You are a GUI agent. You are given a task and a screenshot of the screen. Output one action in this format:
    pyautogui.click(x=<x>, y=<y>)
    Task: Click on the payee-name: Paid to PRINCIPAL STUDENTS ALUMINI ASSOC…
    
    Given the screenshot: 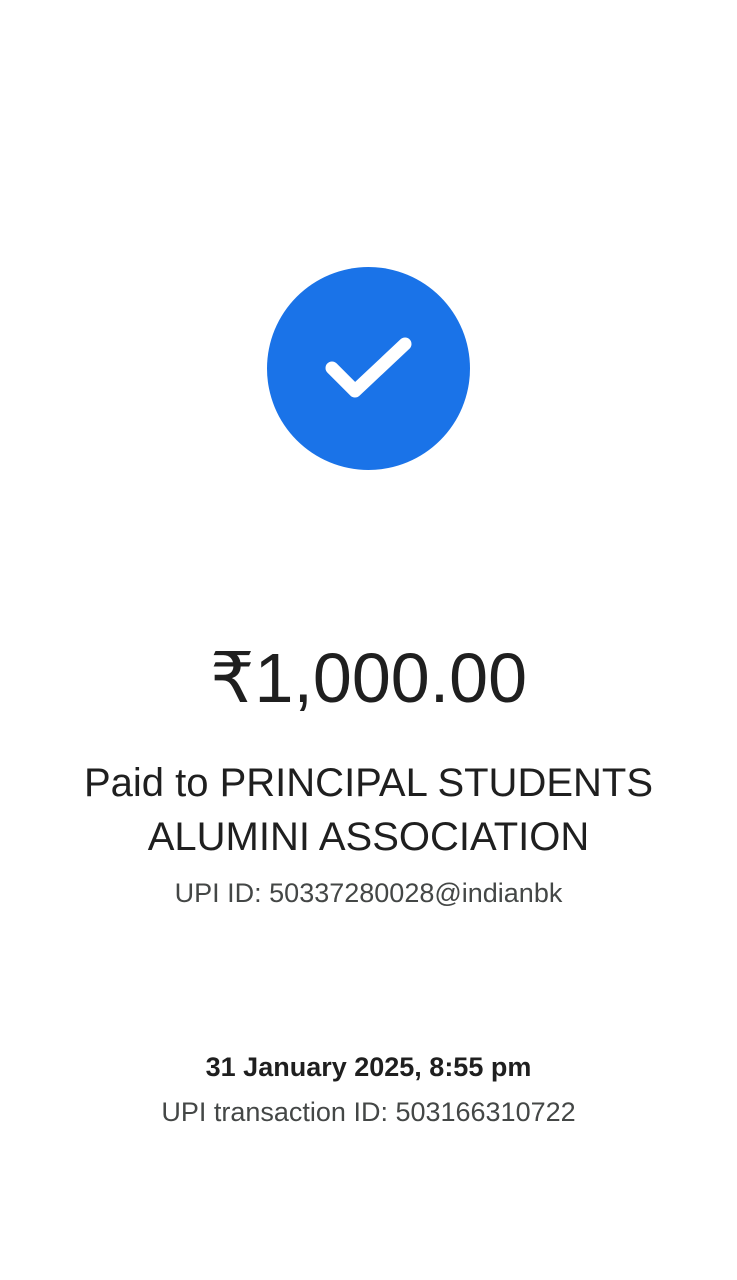 What is the action you would take?
    pyautogui.click(x=368, y=810)
    